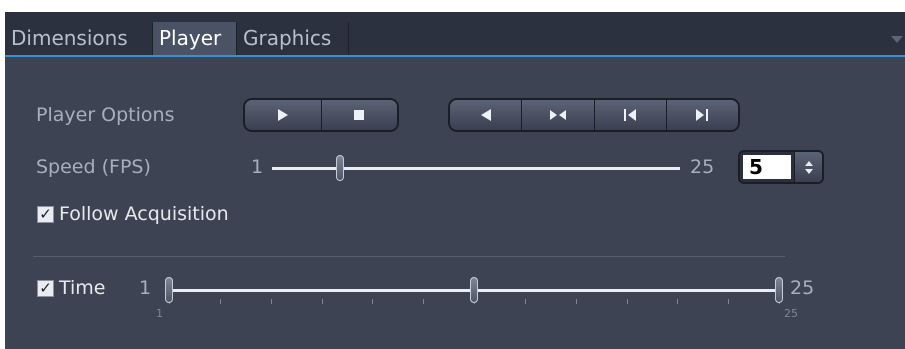  I want to click on time-range-end-handle, so click(779, 290).